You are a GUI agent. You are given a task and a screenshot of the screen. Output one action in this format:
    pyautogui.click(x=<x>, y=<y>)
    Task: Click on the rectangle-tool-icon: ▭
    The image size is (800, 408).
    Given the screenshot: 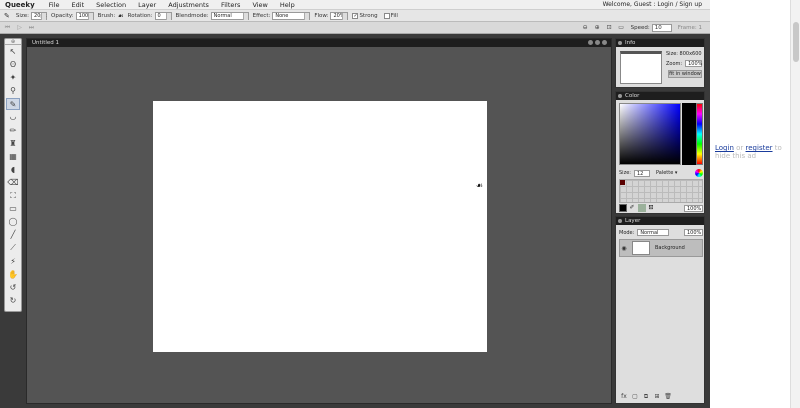 What is the action you would take?
    pyautogui.click(x=13, y=209)
    